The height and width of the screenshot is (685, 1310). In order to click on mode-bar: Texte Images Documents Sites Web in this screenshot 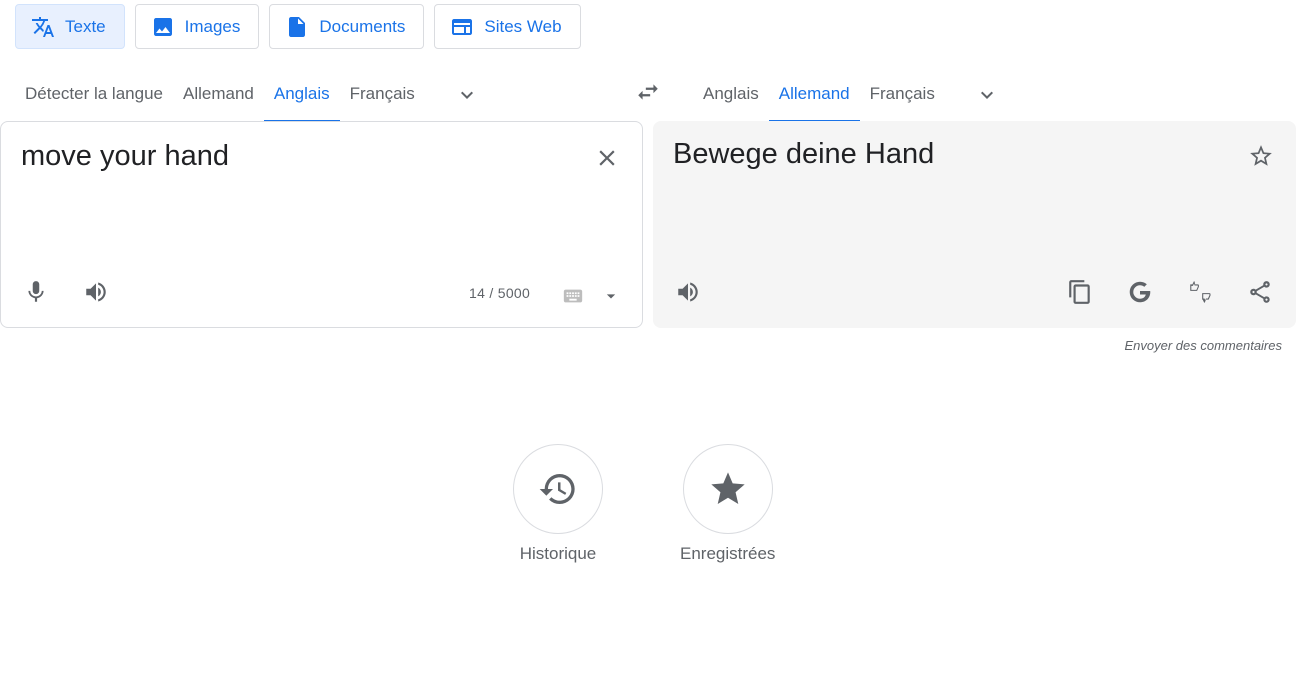, I will do `click(298, 26)`.